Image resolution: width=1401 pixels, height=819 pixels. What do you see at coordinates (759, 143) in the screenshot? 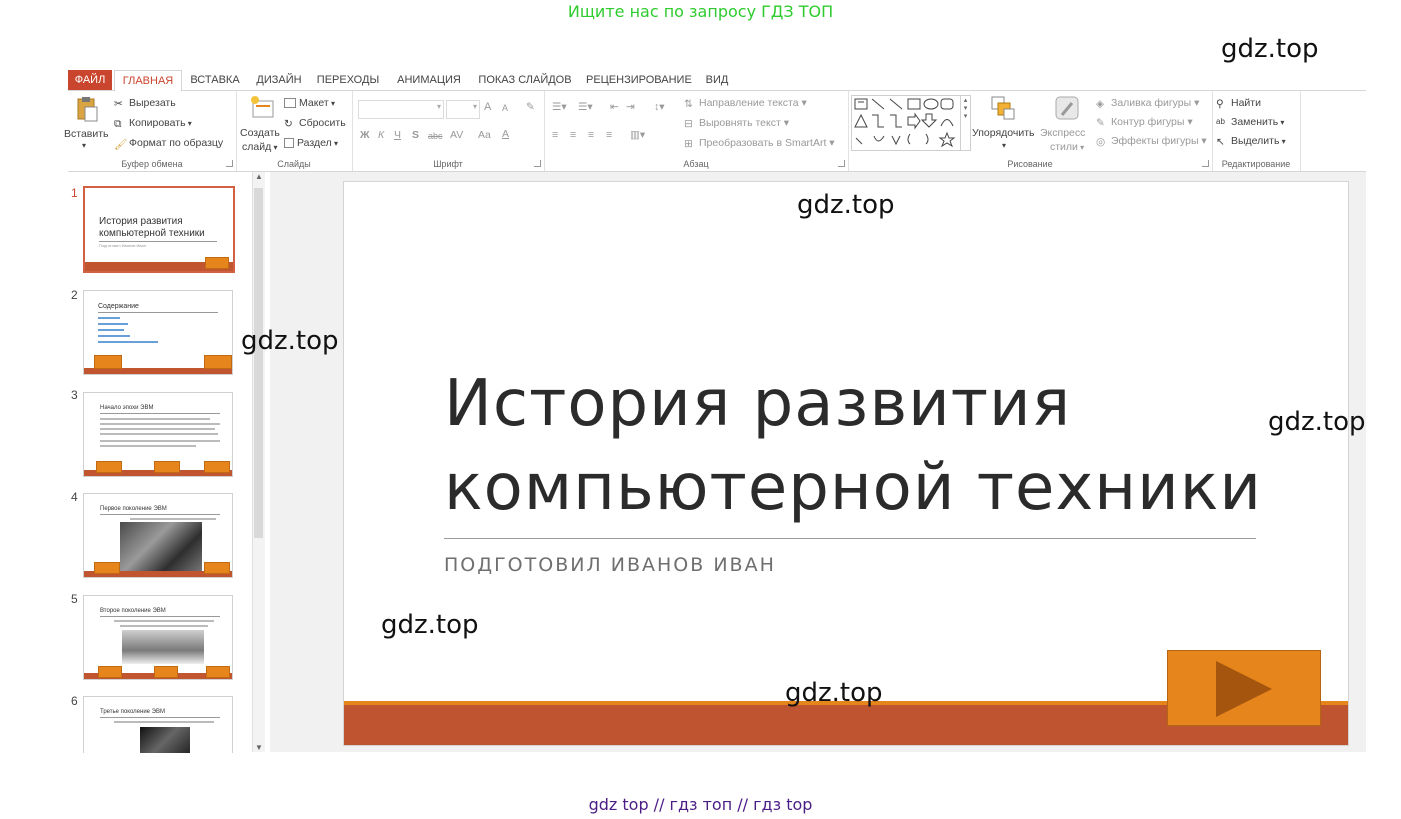
I see `smartart-button: ⊞ Преобразовать в SmartArt ▾` at bounding box center [759, 143].